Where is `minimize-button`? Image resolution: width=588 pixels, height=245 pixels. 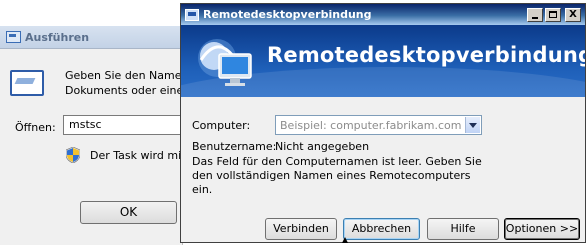 minimize-button is located at coordinates (535, 14).